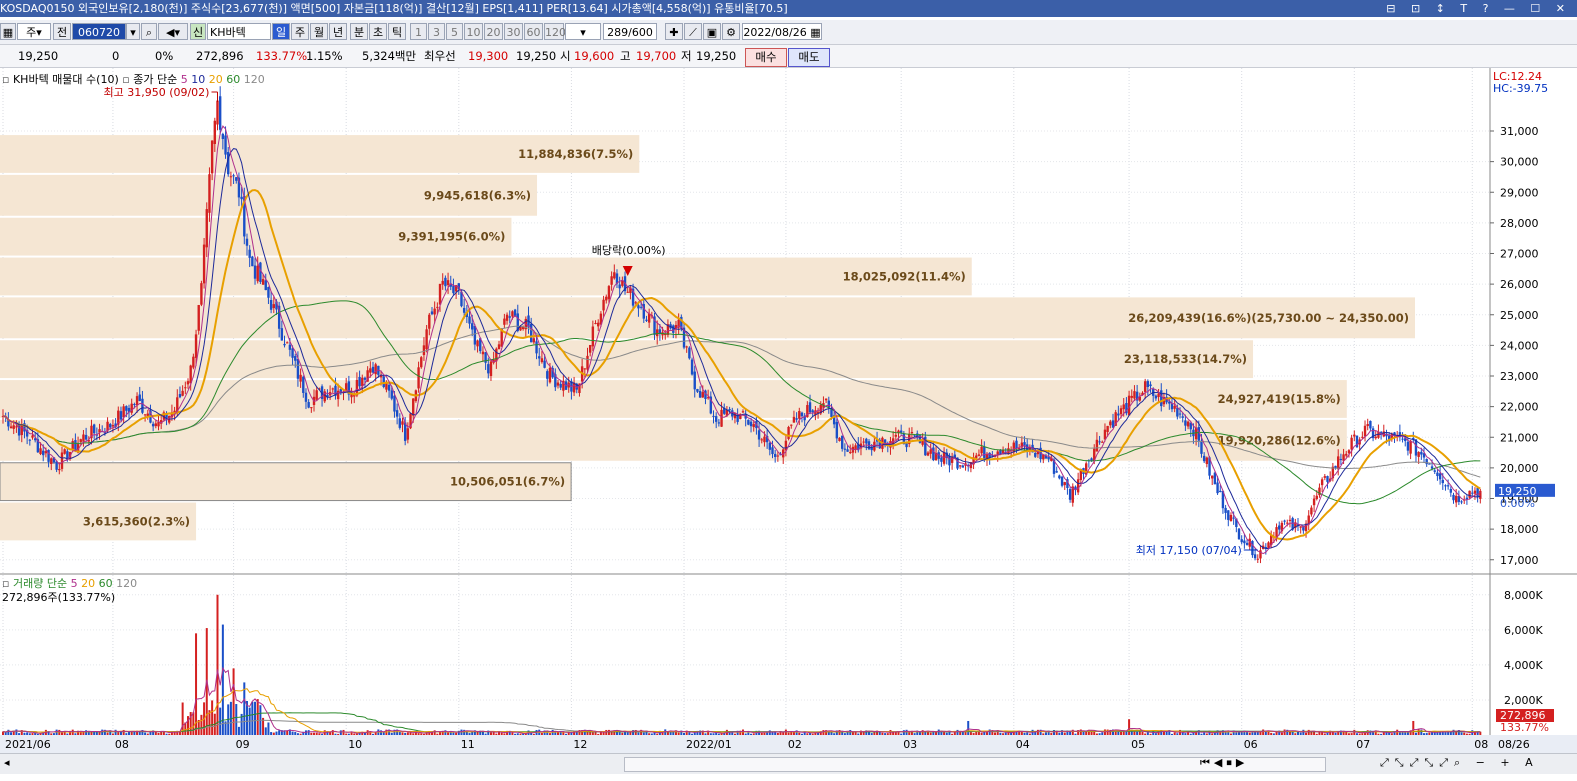 Image resolution: width=1577 pixels, height=781 pixels. What do you see at coordinates (8, 31) in the screenshot?
I see `layout-icon: ▦` at bounding box center [8, 31].